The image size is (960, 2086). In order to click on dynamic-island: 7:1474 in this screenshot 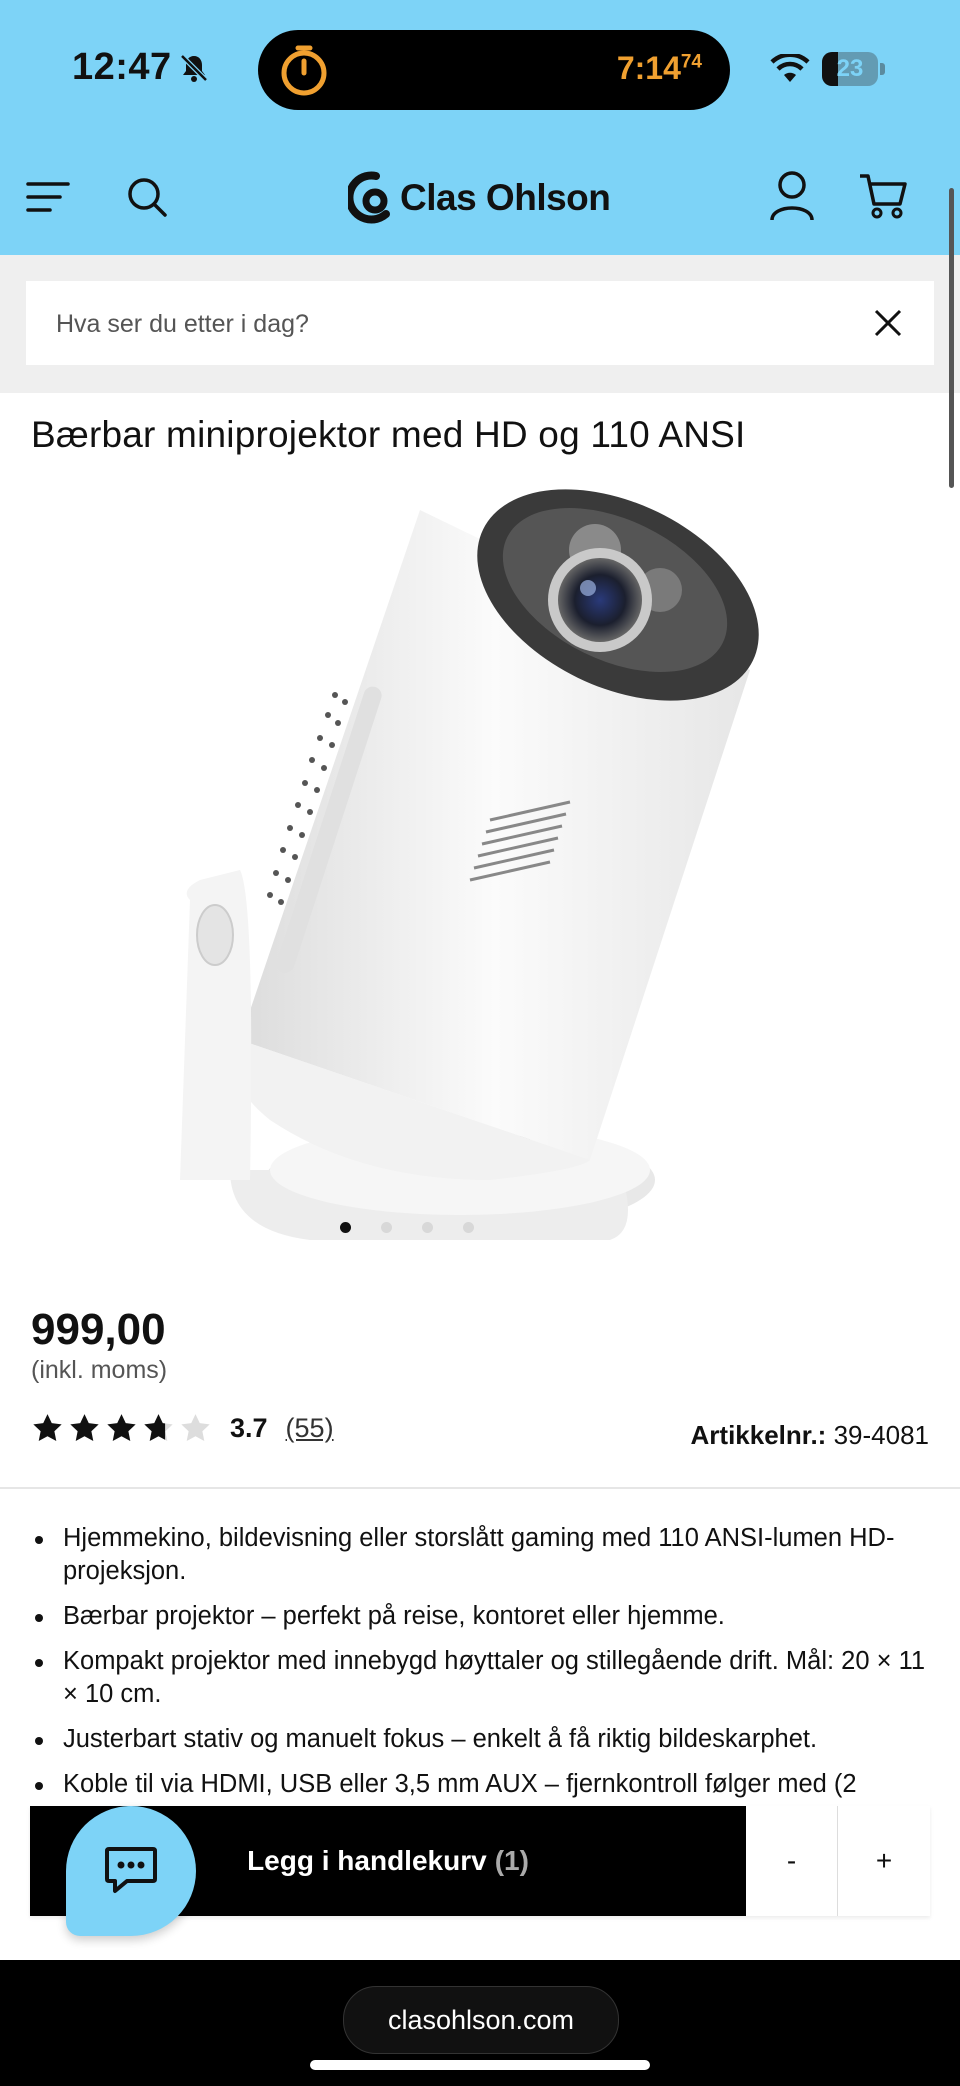, I will do `click(494, 70)`.